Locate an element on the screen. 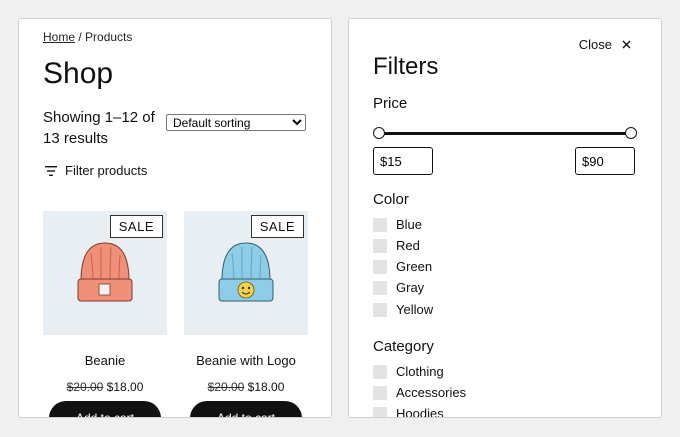 This screenshot has width=680, height=437. filter-icon is located at coordinates (51, 170).